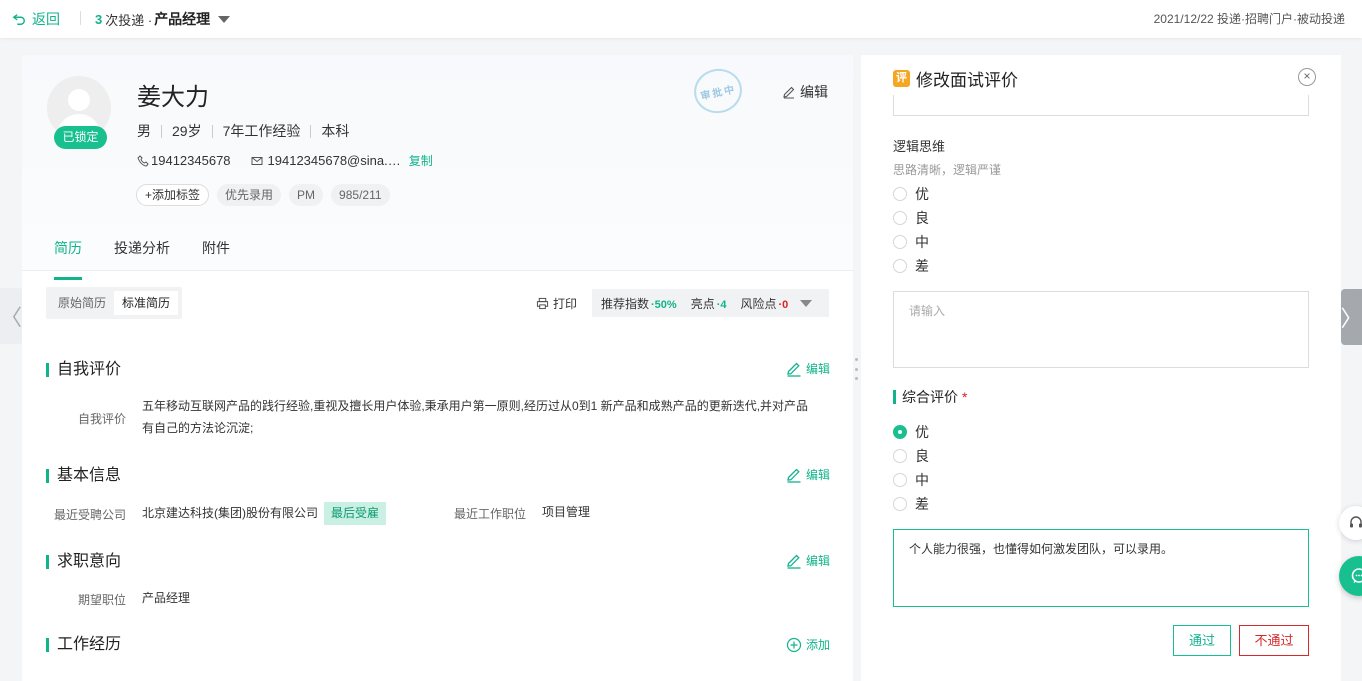 This screenshot has width=1362, height=681. What do you see at coordinates (80, 137) in the screenshot?
I see `locked-badge: 已锁定` at bounding box center [80, 137].